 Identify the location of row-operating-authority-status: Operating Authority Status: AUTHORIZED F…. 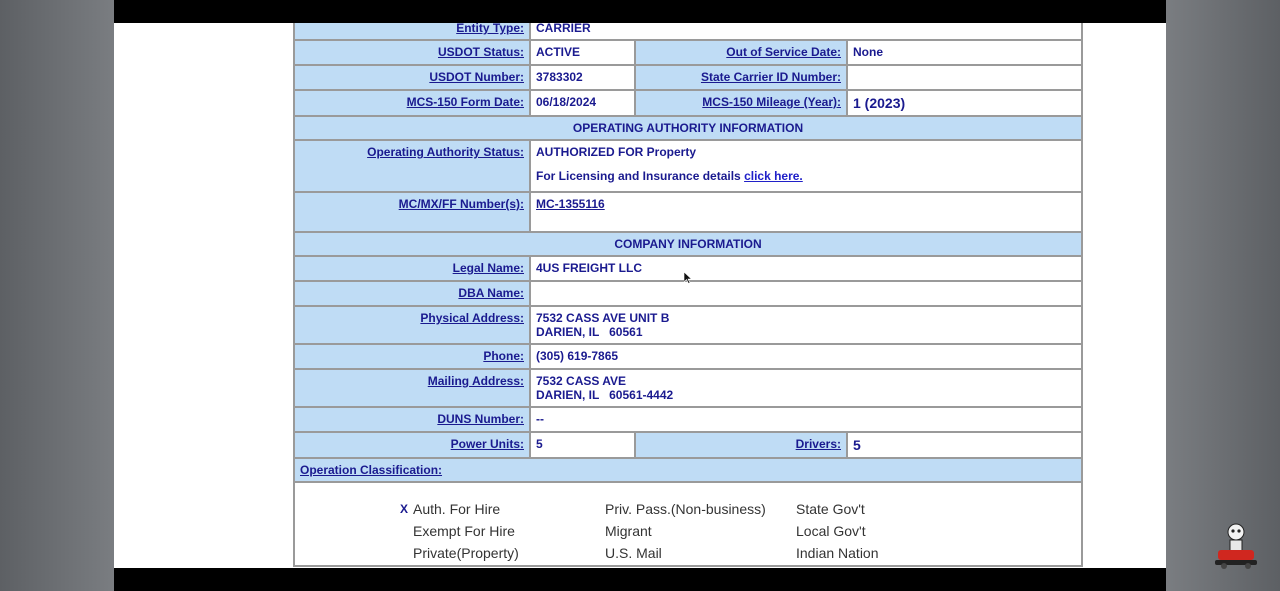
(688, 166).